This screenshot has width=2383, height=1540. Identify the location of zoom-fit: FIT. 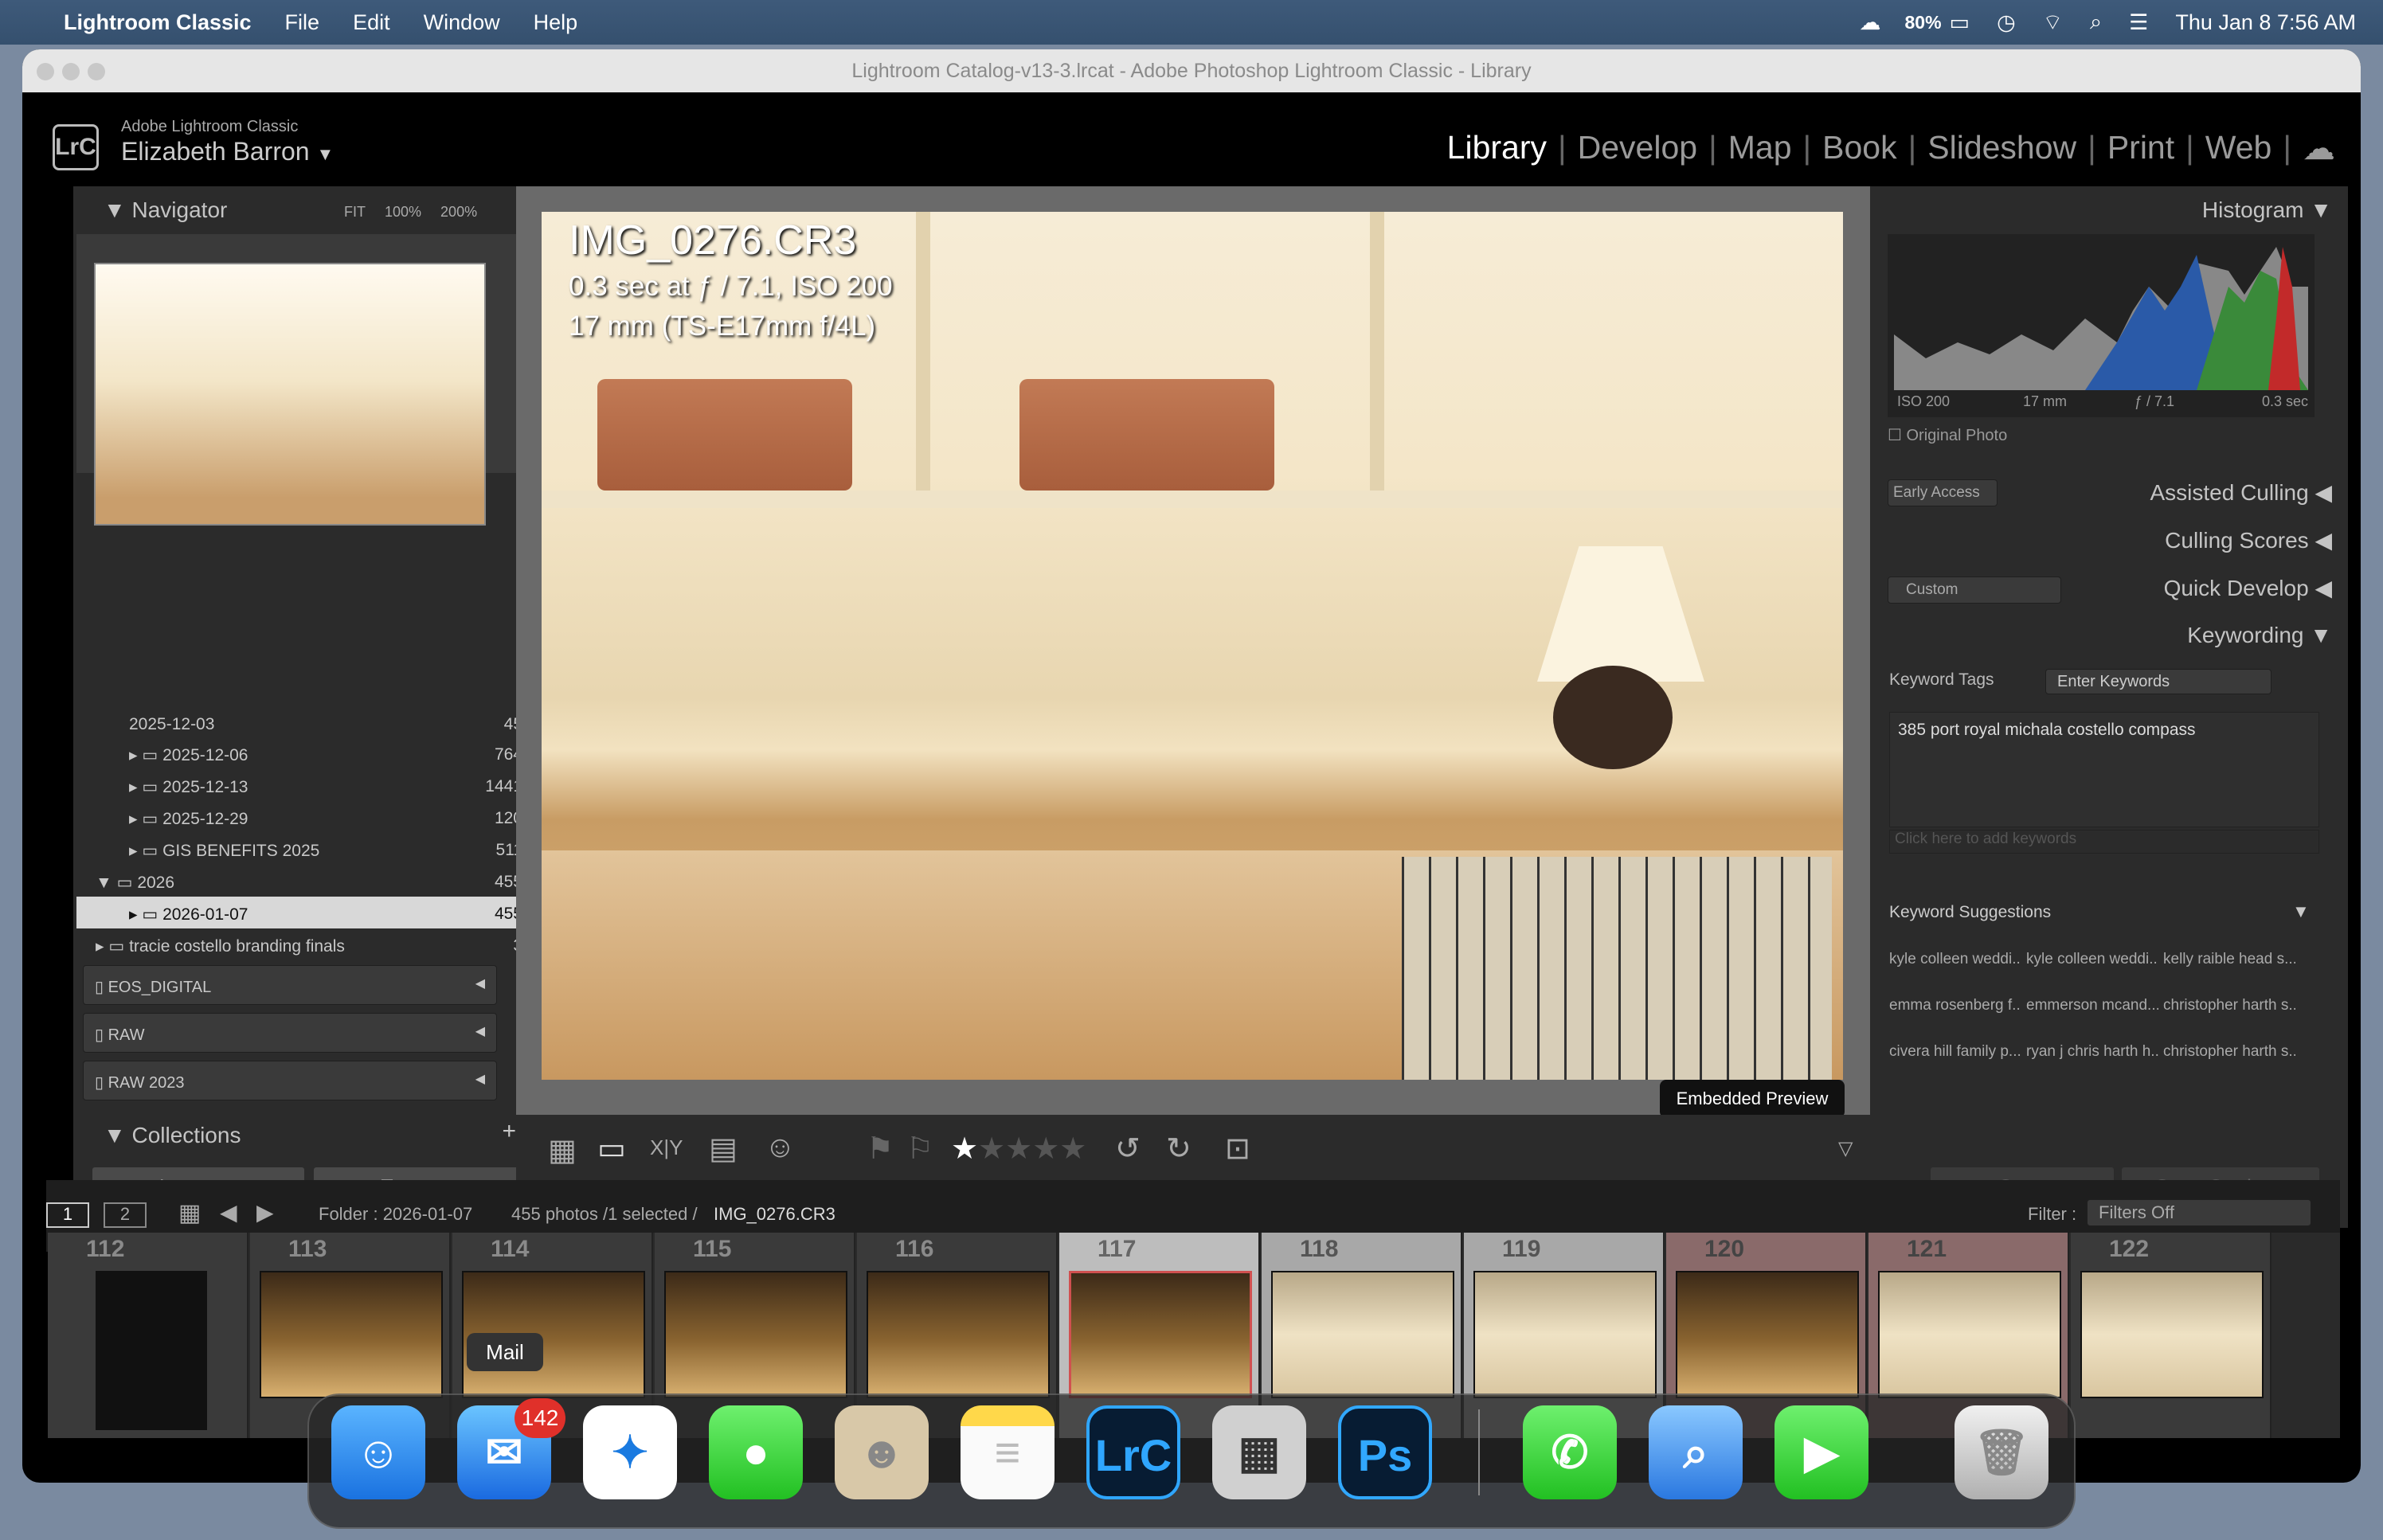
(355, 212).